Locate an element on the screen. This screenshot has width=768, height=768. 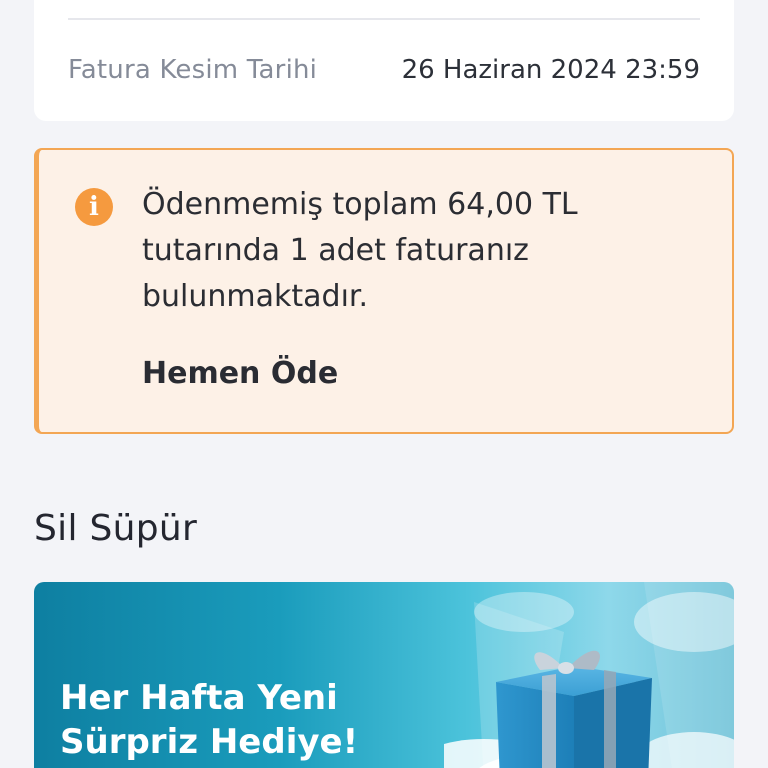
divider is located at coordinates (384, 19).